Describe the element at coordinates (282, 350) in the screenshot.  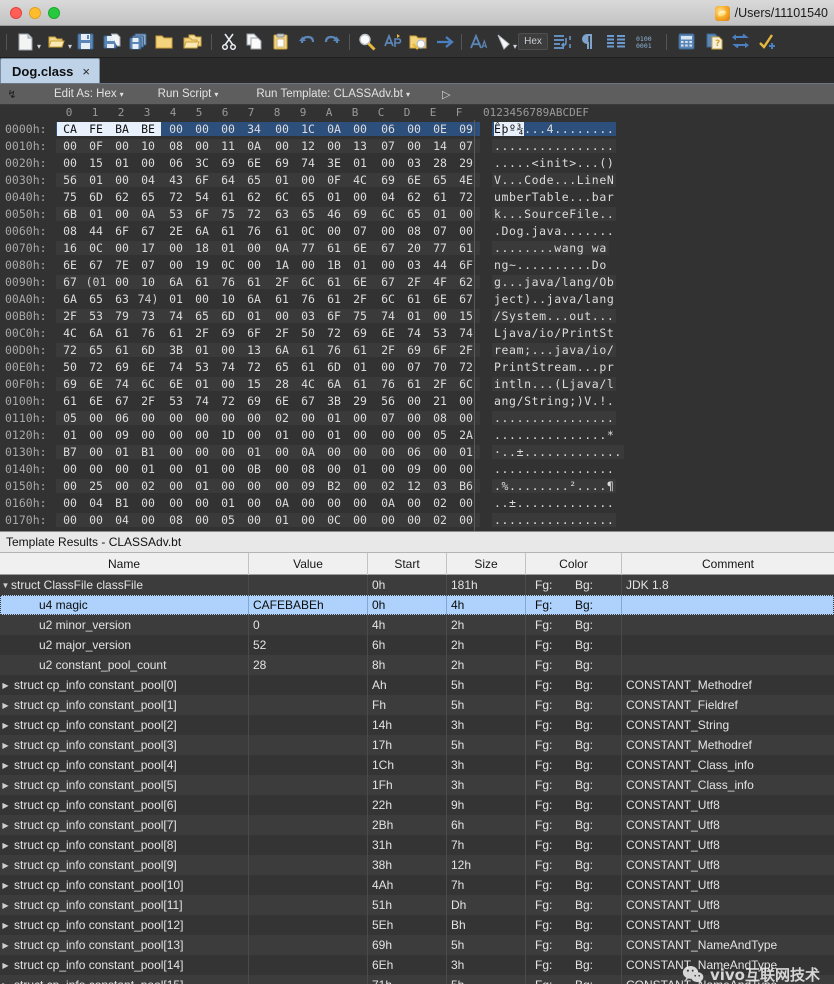
I see `hex-byte: 6A` at that location.